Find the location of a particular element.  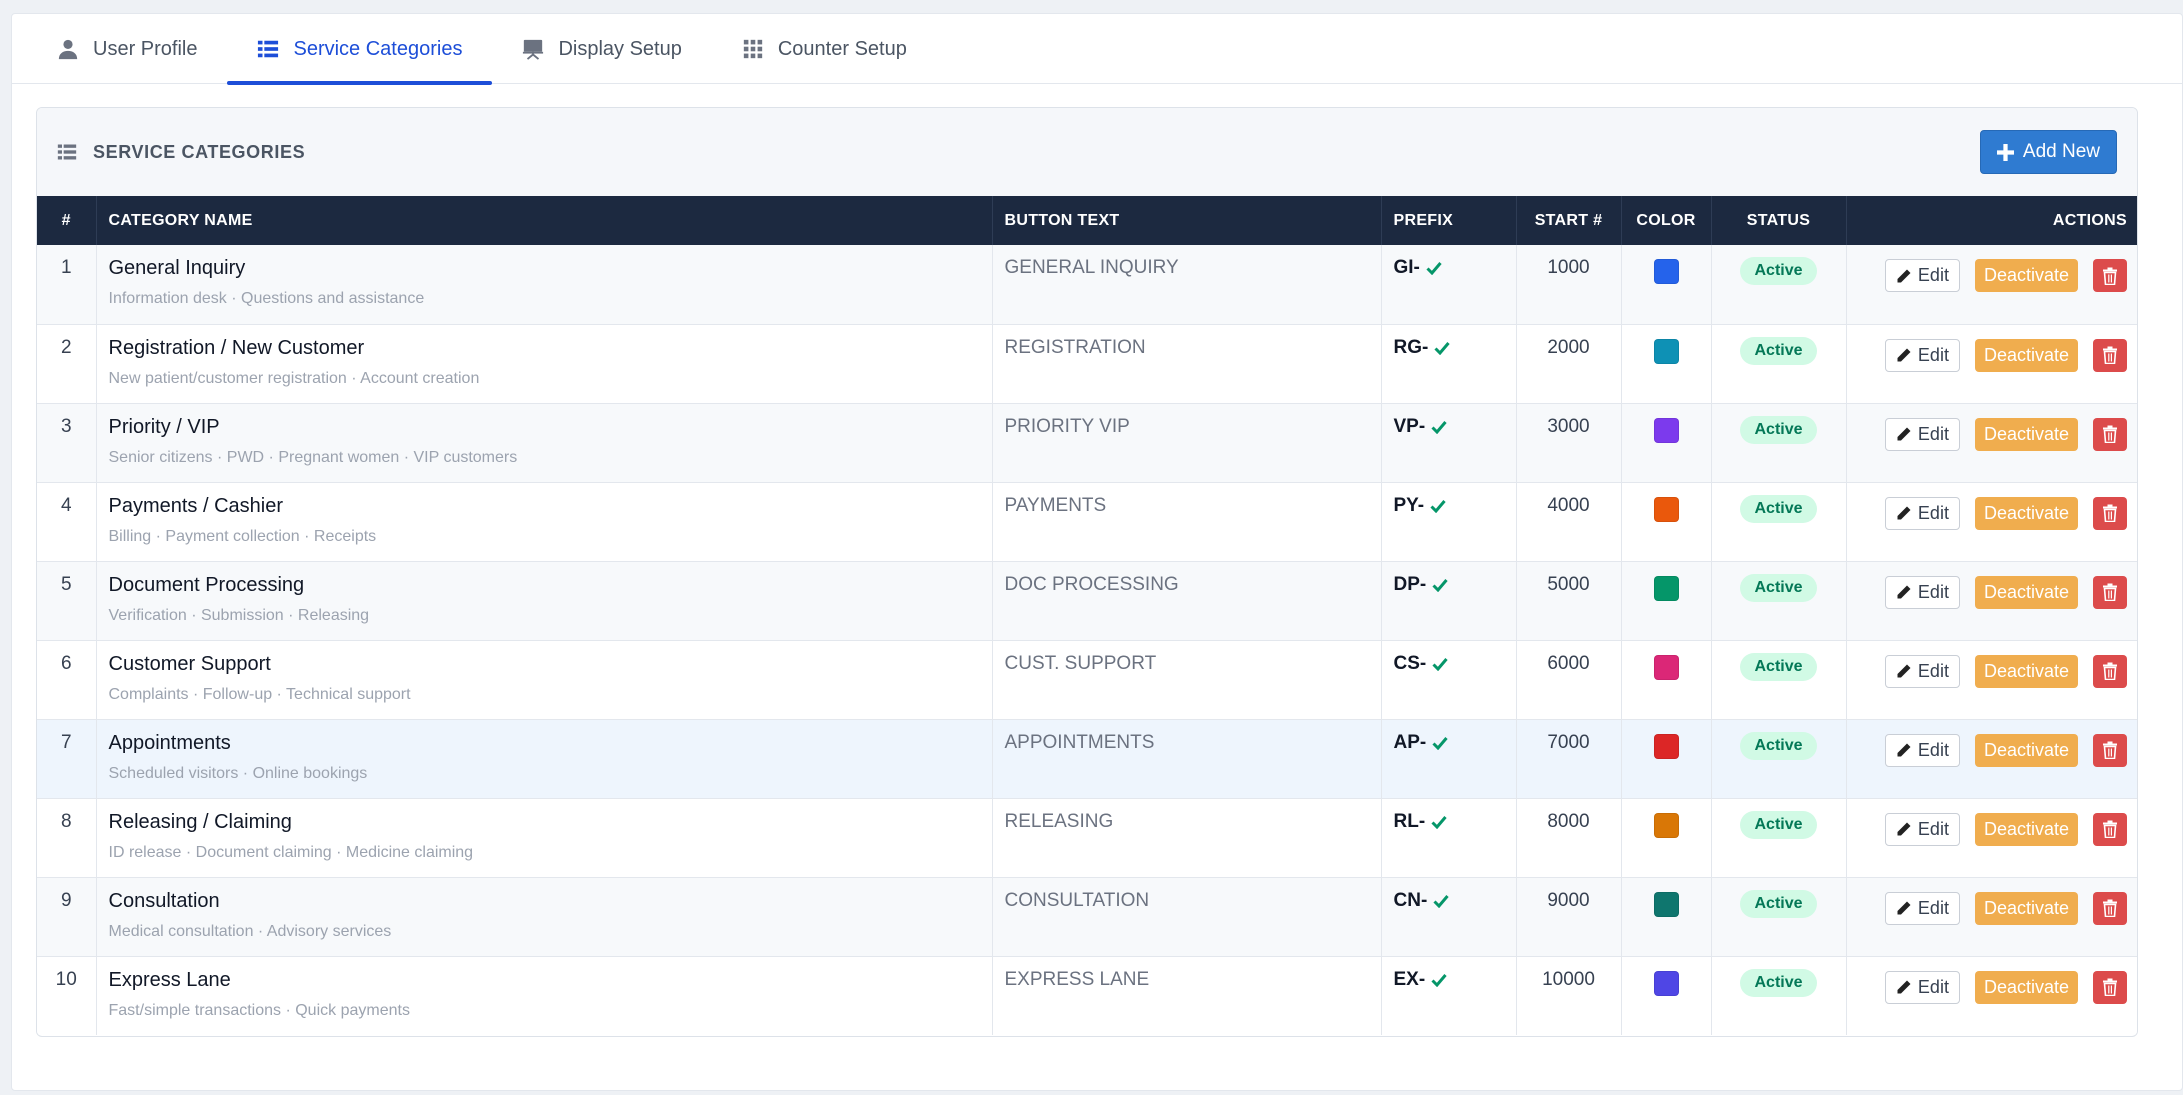

card-header: SERVICE CATEGORIES Add New is located at coordinates (1087, 152).